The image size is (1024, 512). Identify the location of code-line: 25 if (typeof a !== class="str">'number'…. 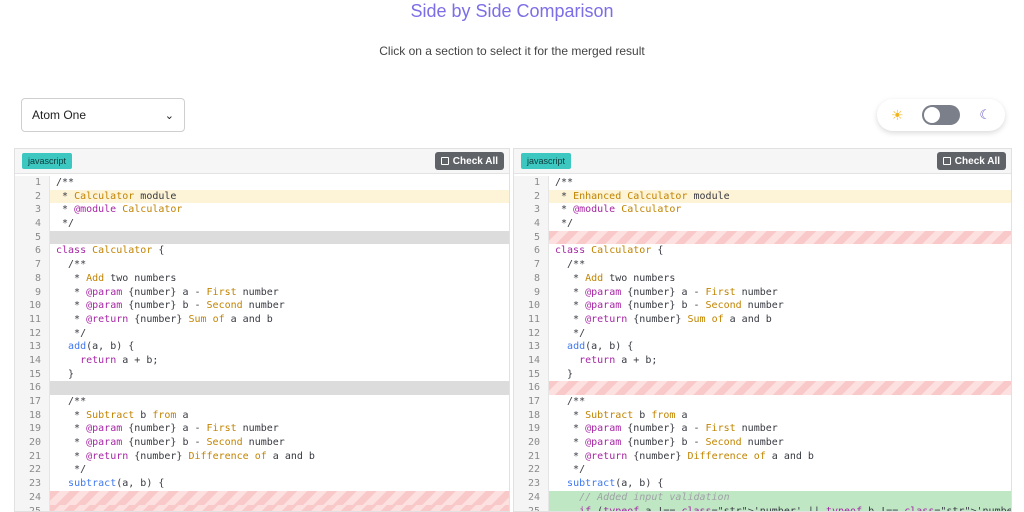
(762, 507).